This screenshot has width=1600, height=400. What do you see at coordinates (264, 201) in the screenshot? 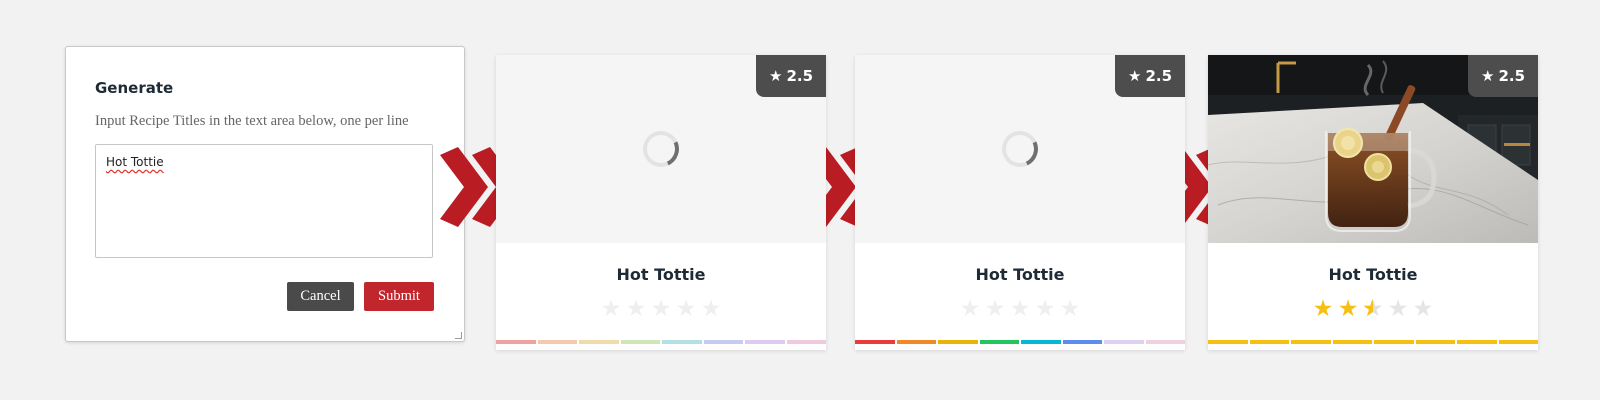
I see `recipe-titles-textarea` at bounding box center [264, 201].